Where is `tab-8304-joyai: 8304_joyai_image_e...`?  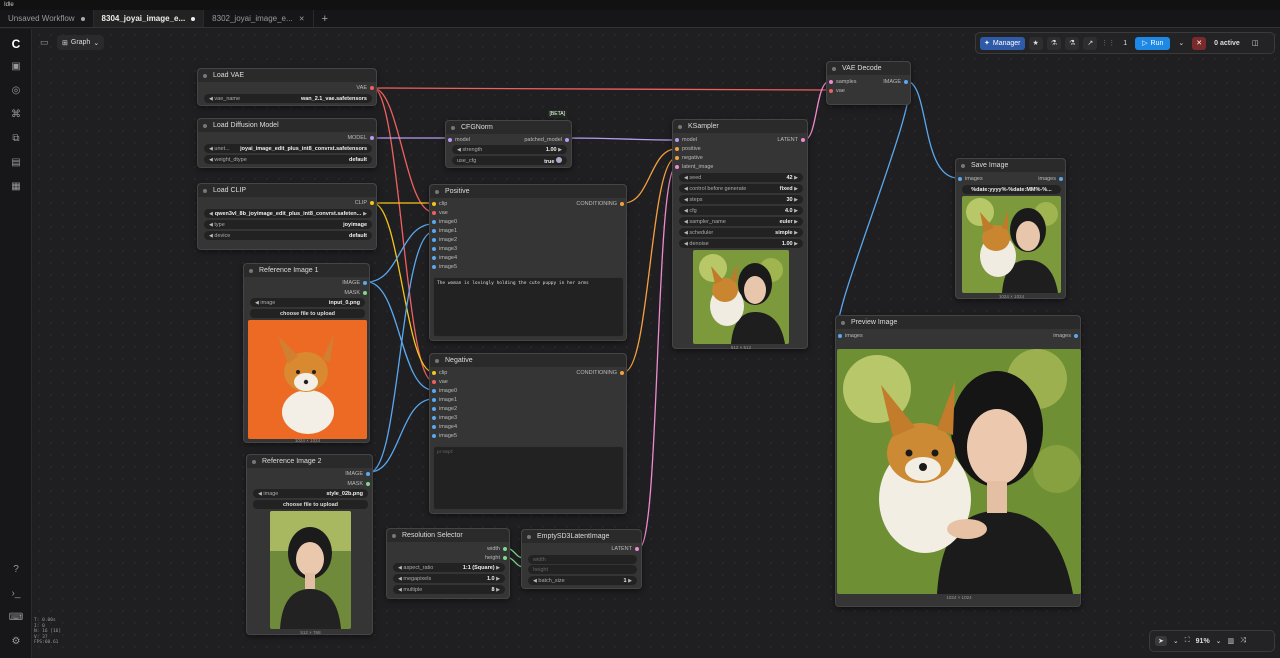 tab-8304-joyai: 8304_joyai_image_e... is located at coordinates (149, 18).